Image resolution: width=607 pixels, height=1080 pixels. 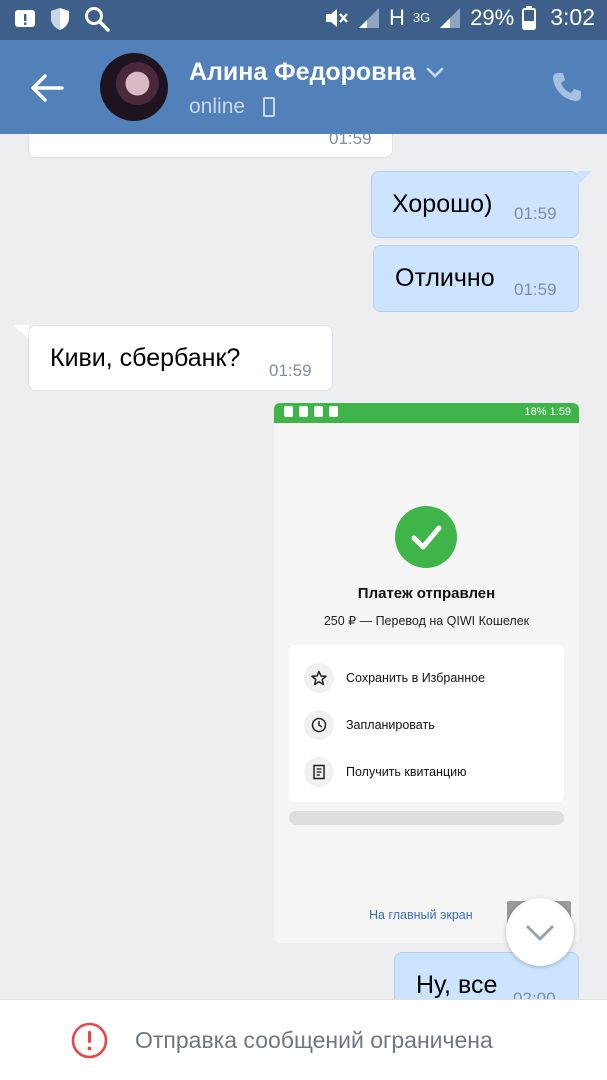 What do you see at coordinates (567, 87) in the screenshot?
I see `phone-call-icon` at bounding box center [567, 87].